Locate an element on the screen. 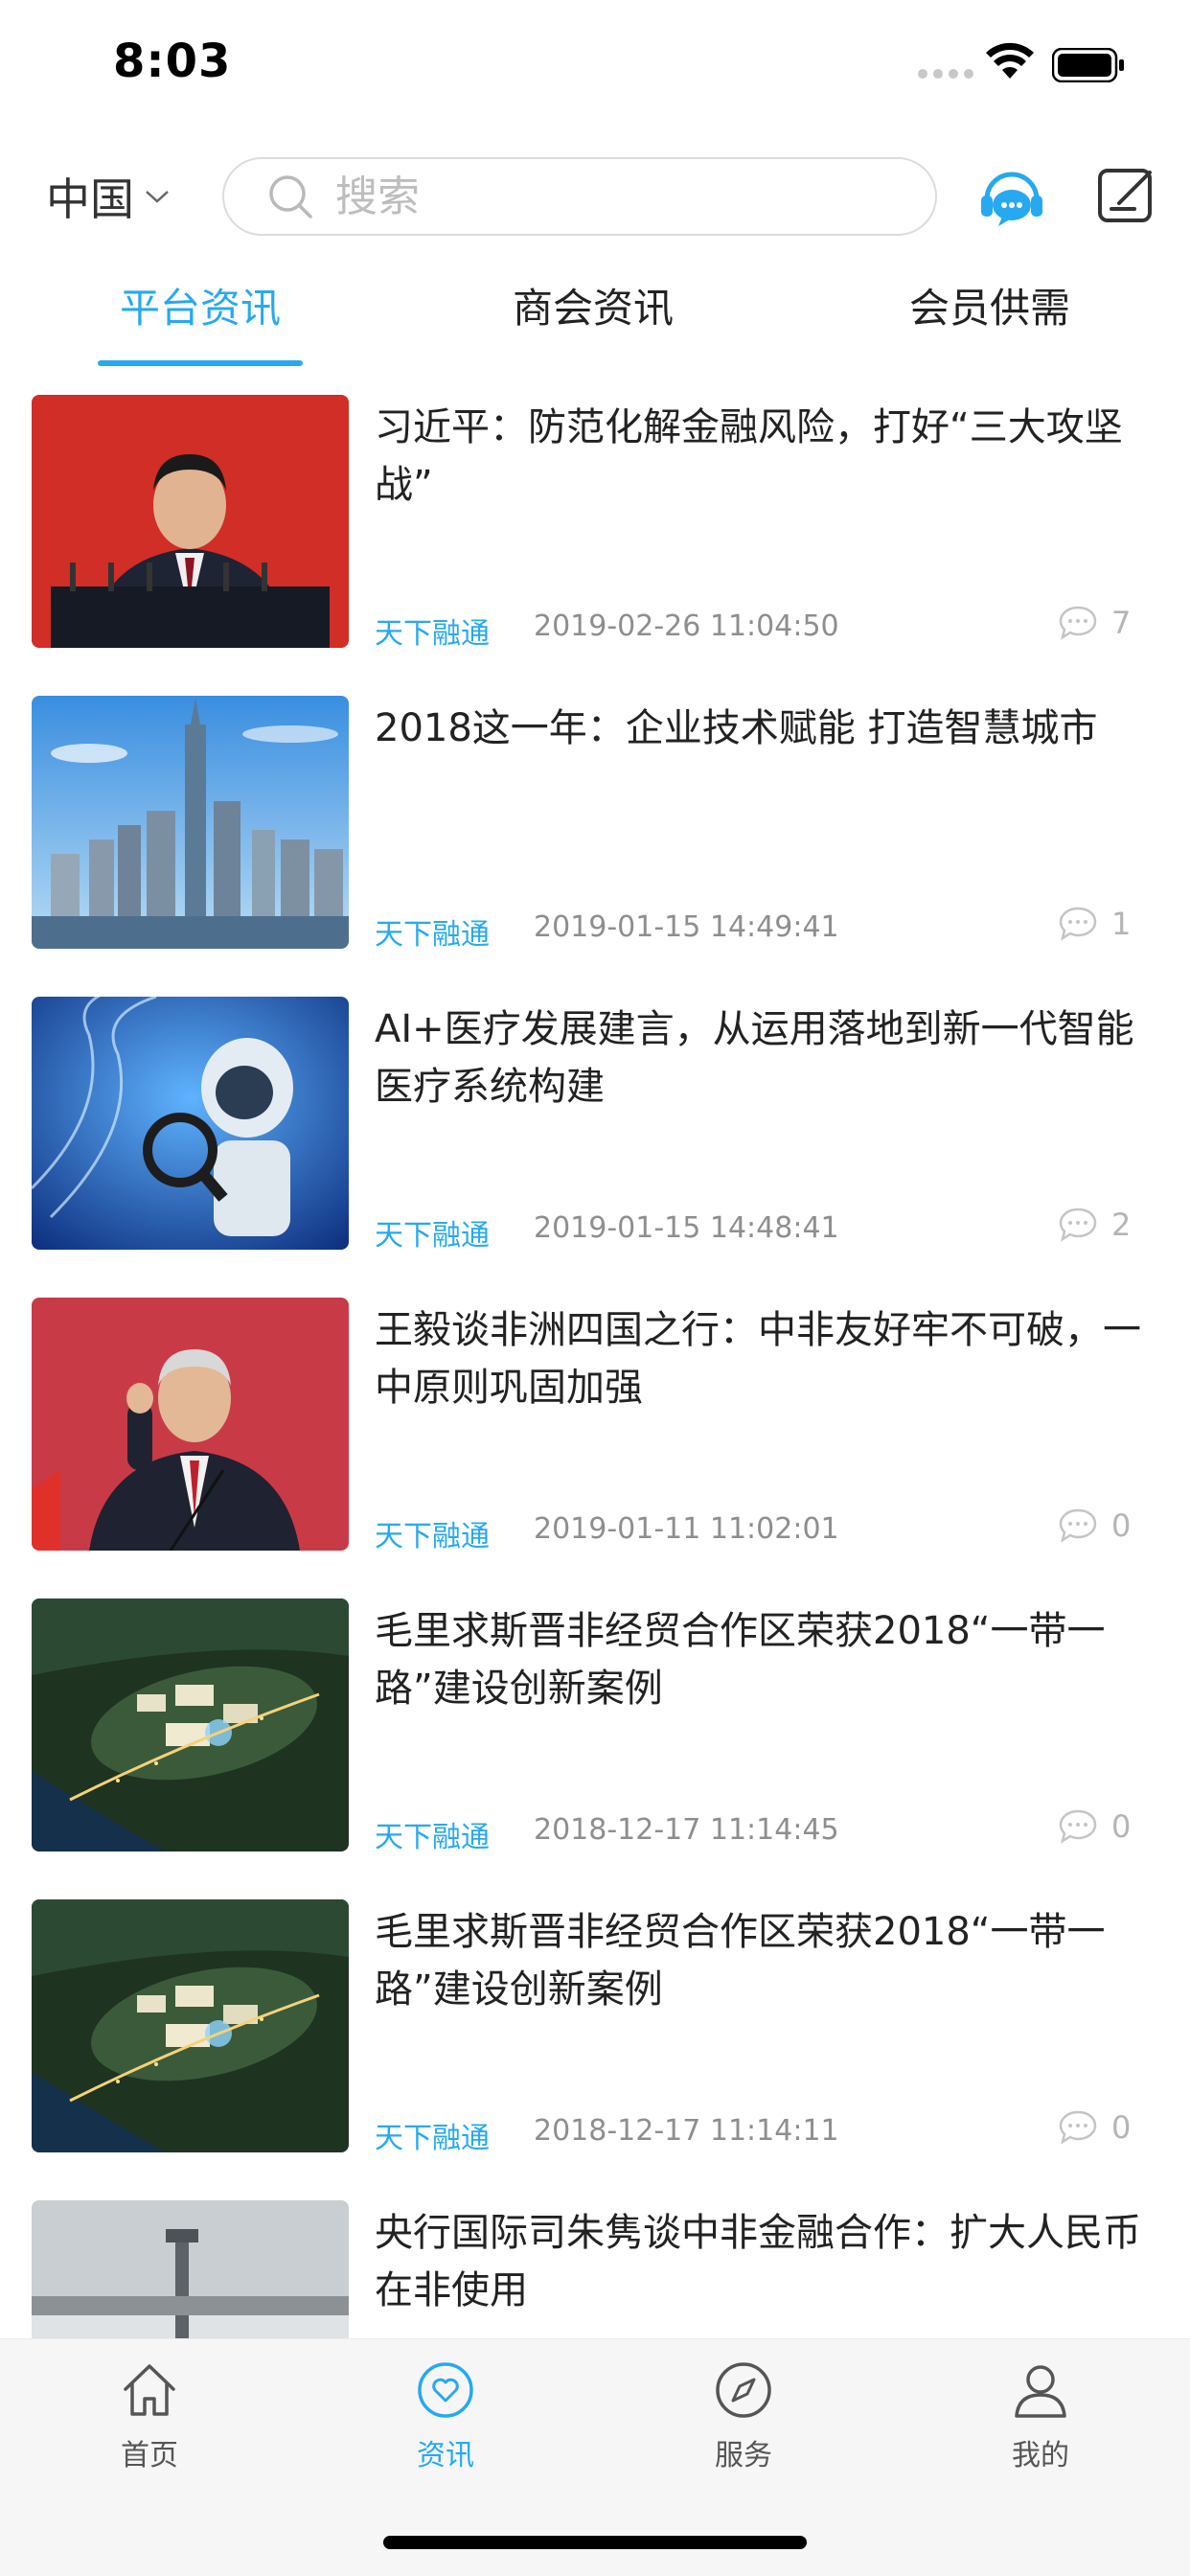  tabbar-label: 我的 is located at coordinates (1040, 2455).